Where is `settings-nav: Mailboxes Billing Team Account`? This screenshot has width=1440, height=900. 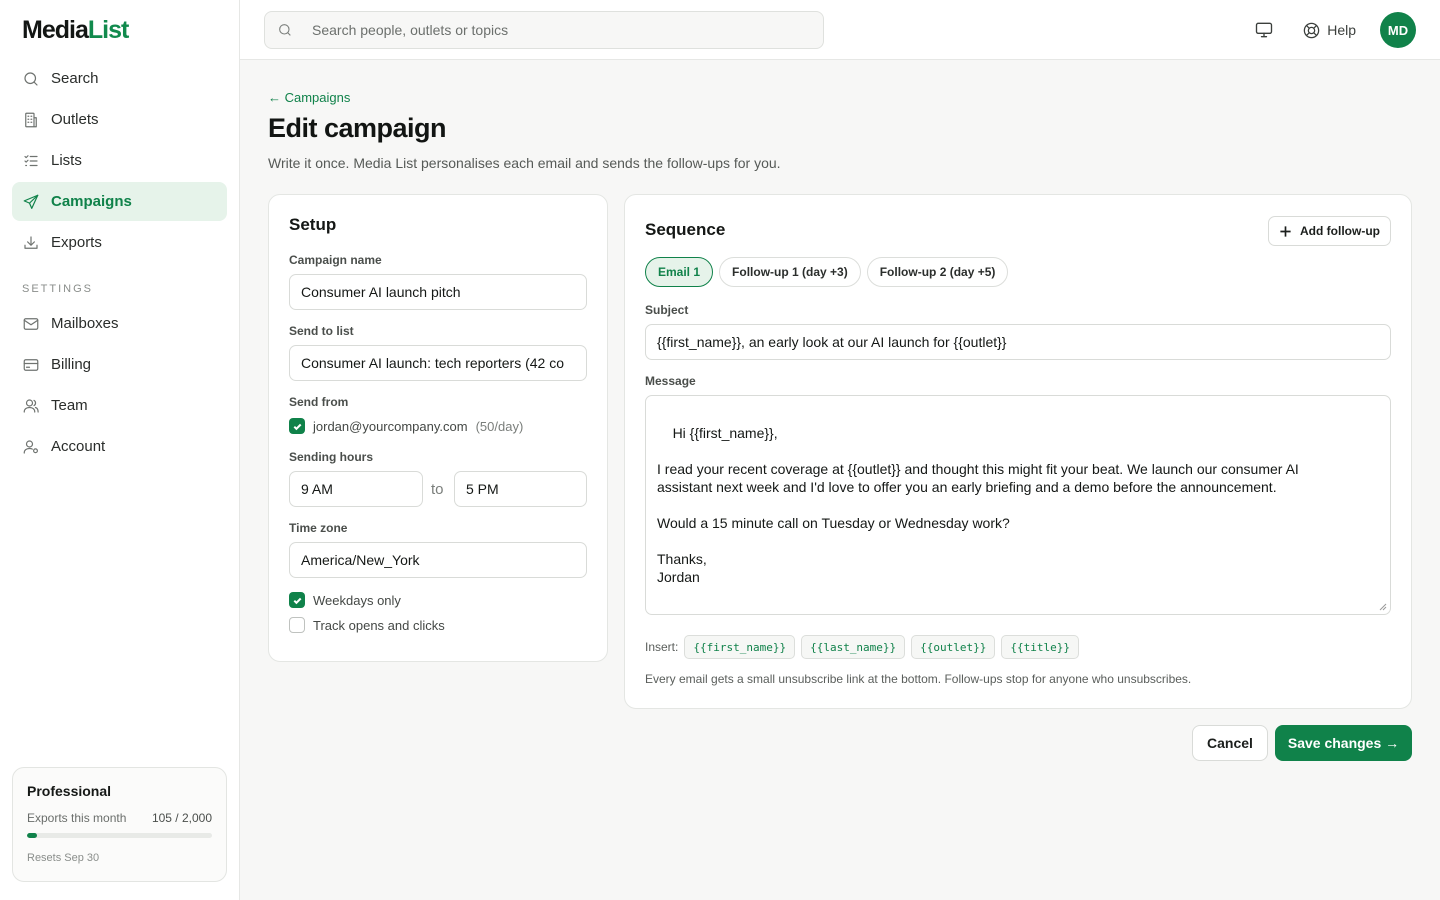
settings-nav: Mailboxes Billing Team Account is located at coordinates (119, 386).